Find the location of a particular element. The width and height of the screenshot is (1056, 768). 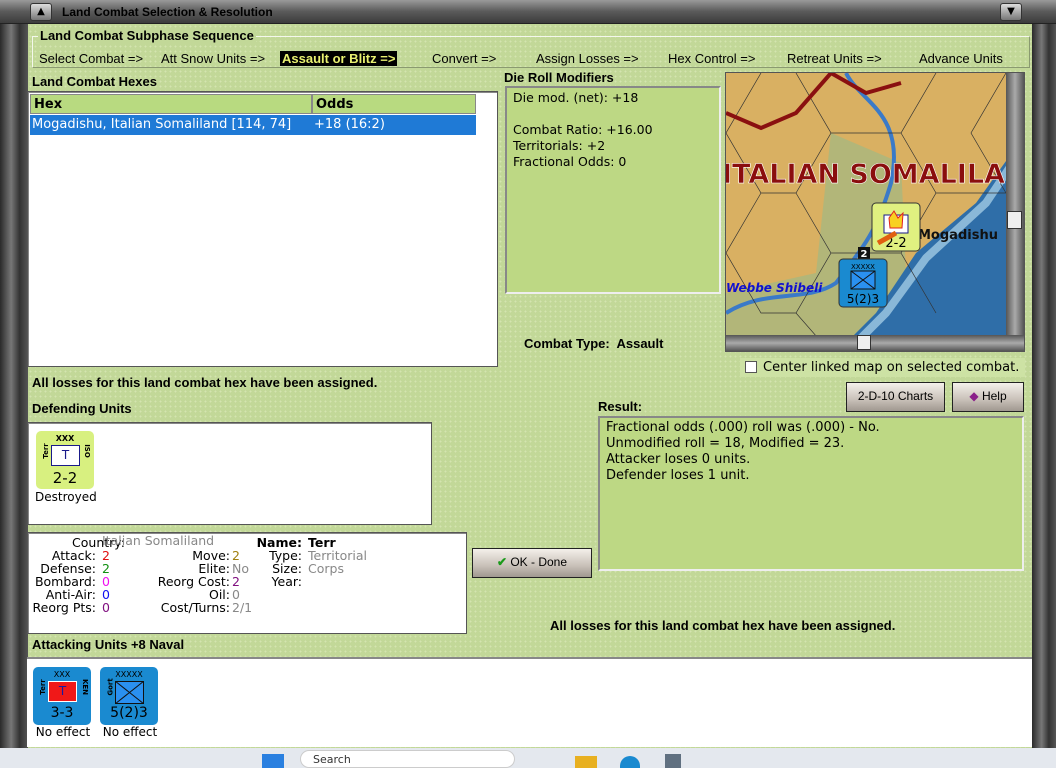

combat-type: Combat Type: Assault is located at coordinates (593, 343).